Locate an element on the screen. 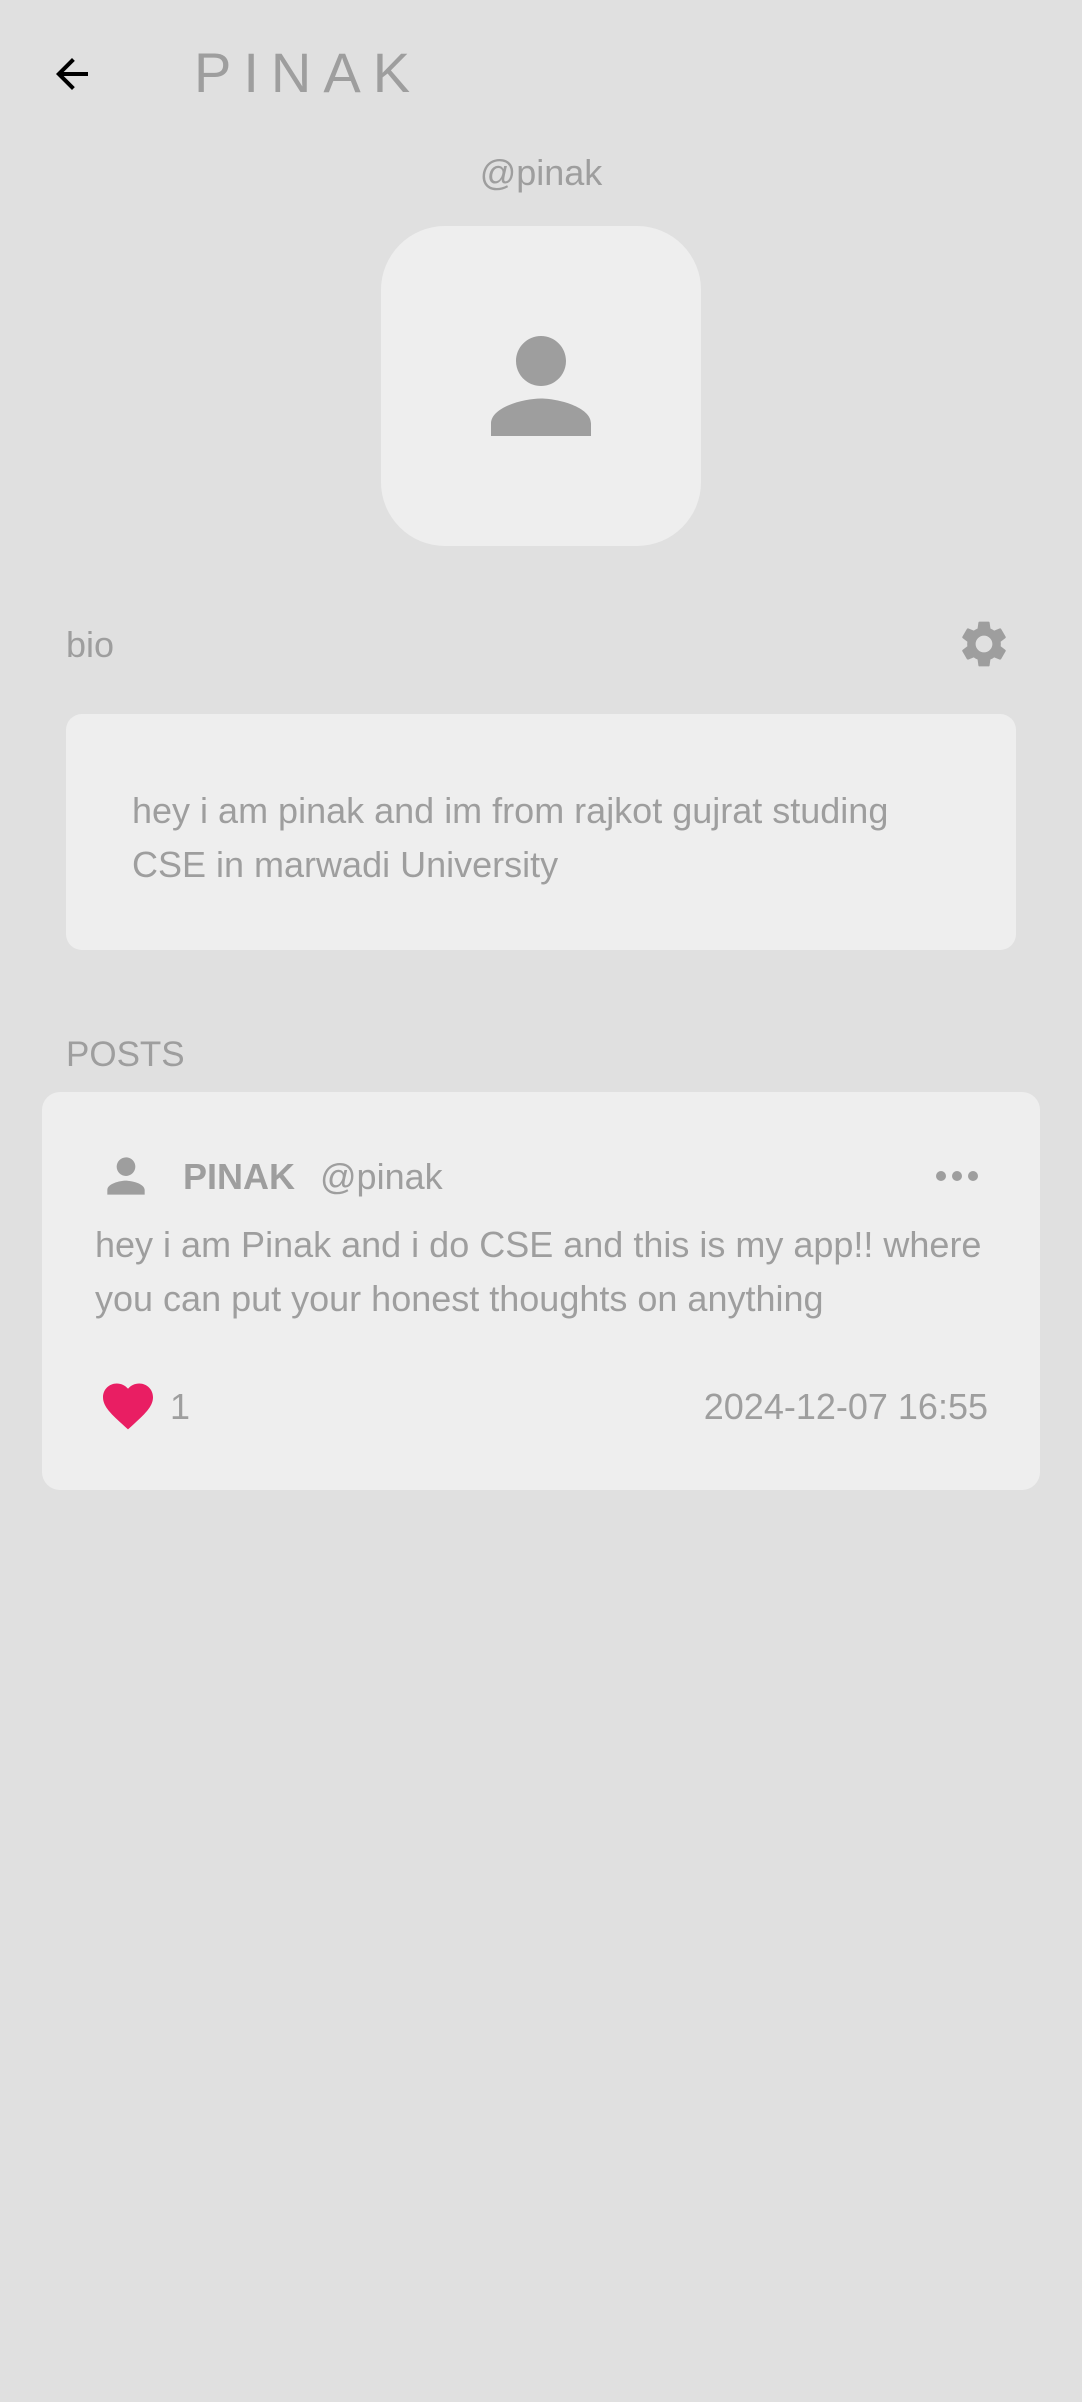 The height and width of the screenshot is (2402, 1082). like-button is located at coordinates (128, 1406).